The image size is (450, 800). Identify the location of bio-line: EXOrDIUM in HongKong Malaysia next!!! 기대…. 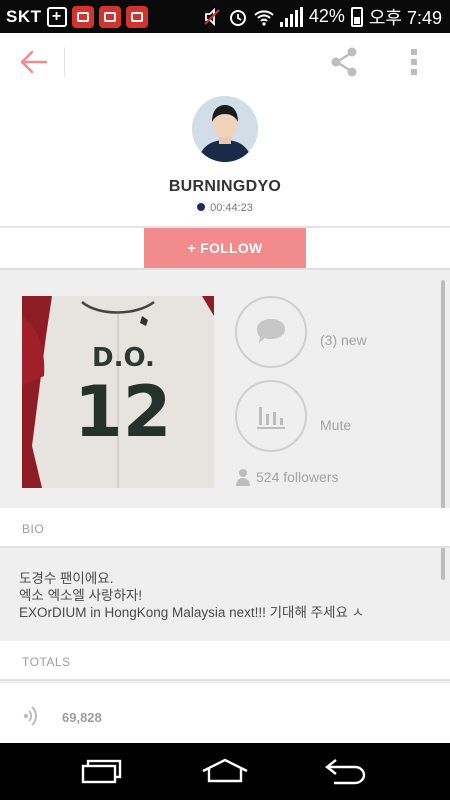
(192, 612).